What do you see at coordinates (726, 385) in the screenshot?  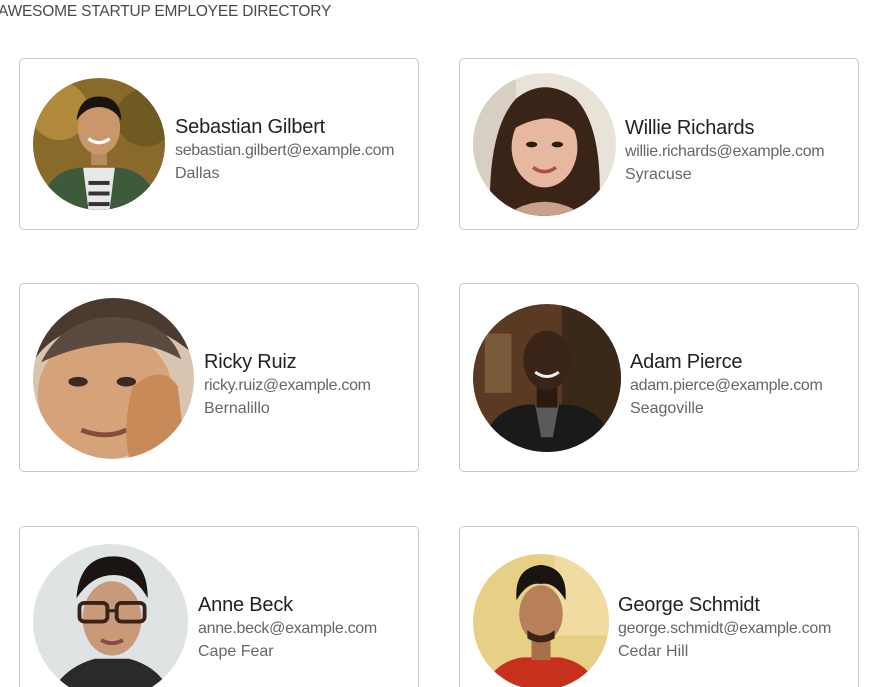 I see `employee-email: adam.pierce@example.com` at bounding box center [726, 385].